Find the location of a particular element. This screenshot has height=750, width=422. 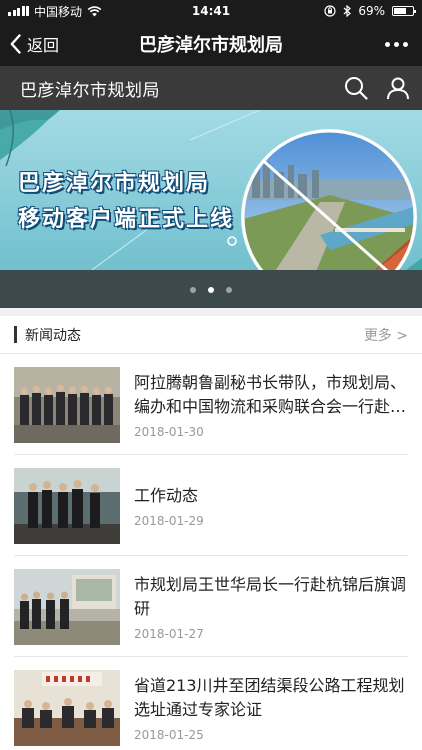

news-title: 市规划局王世华局长一行赴杭锦后旗调研 is located at coordinates (270, 596).